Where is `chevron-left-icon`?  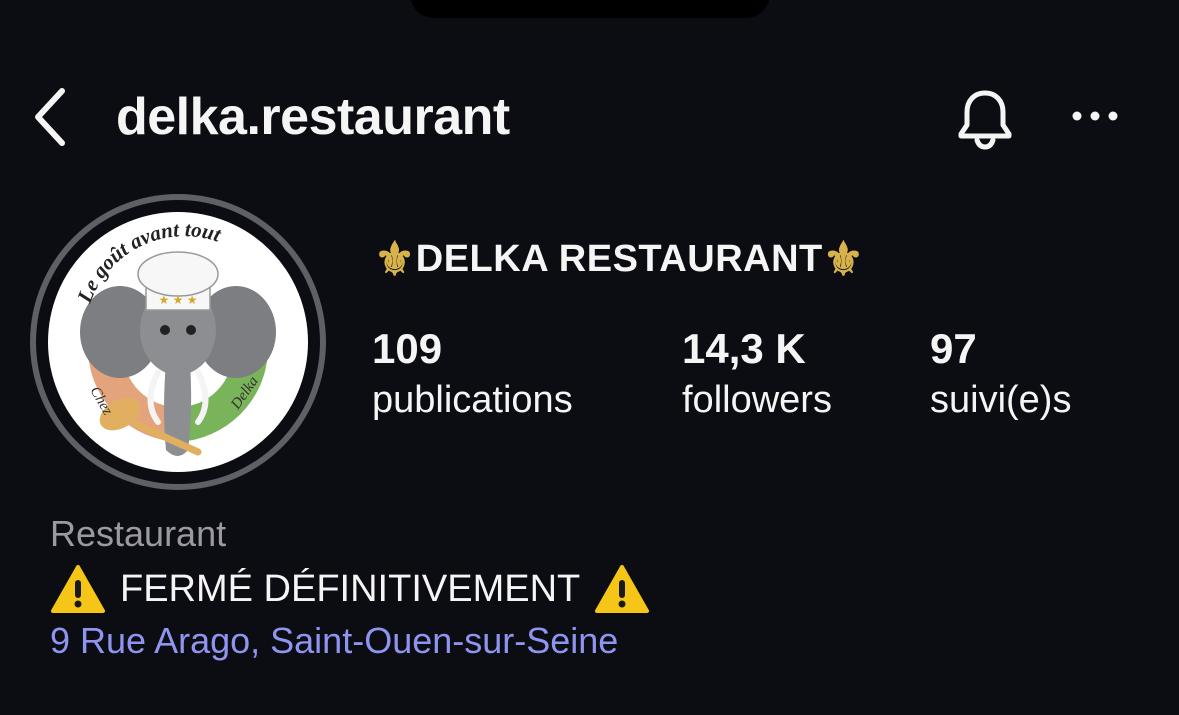 chevron-left-icon is located at coordinates (50, 117).